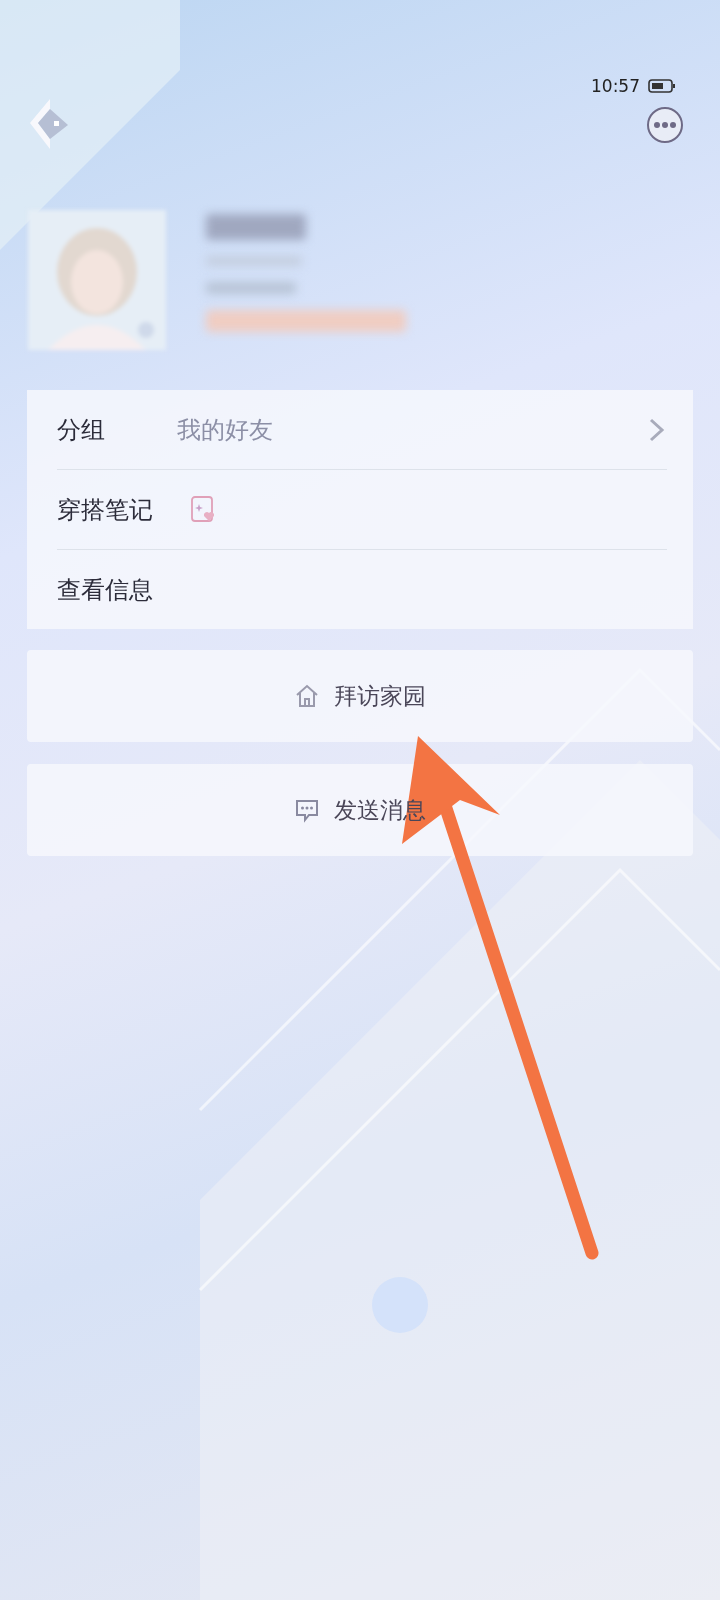 The height and width of the screenshot is (1600, 720). I want to click on row-value: 我的好友, so click(225, 430).